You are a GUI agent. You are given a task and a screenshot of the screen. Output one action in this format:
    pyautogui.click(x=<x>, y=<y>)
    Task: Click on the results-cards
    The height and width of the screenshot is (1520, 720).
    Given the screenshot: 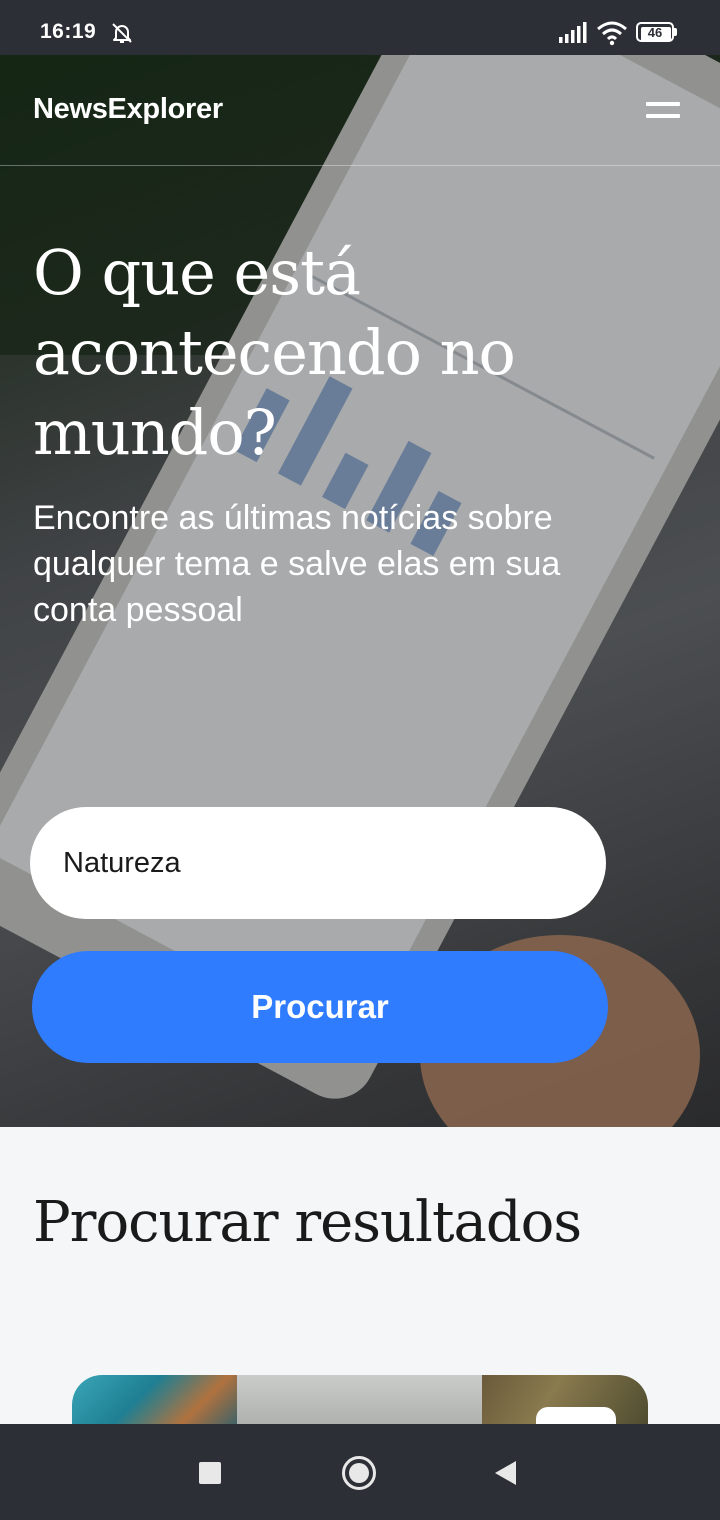 What is the action you would take?
    pyautogui.click(x=360, y=1400)
    